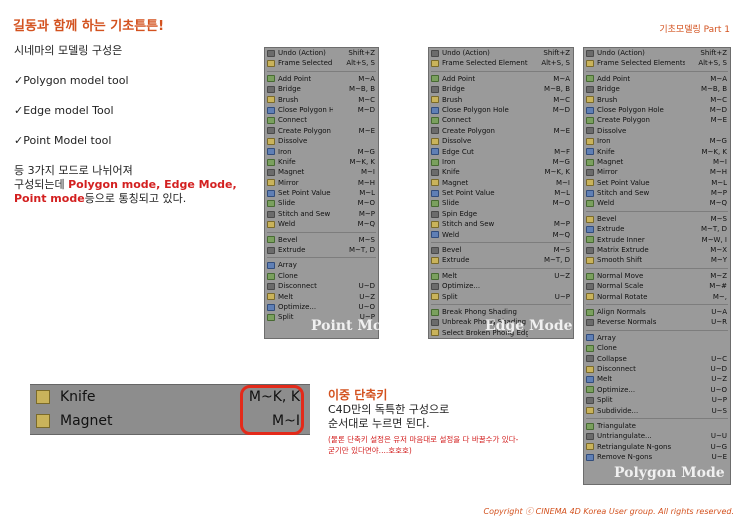 Image resolution: width=750 pixels, height=531 pixels. What do you see at coordinates (63, 140) in the screenshot?
I see `tool-point: ✓Point Model tool` at bounding box center [63, 140].